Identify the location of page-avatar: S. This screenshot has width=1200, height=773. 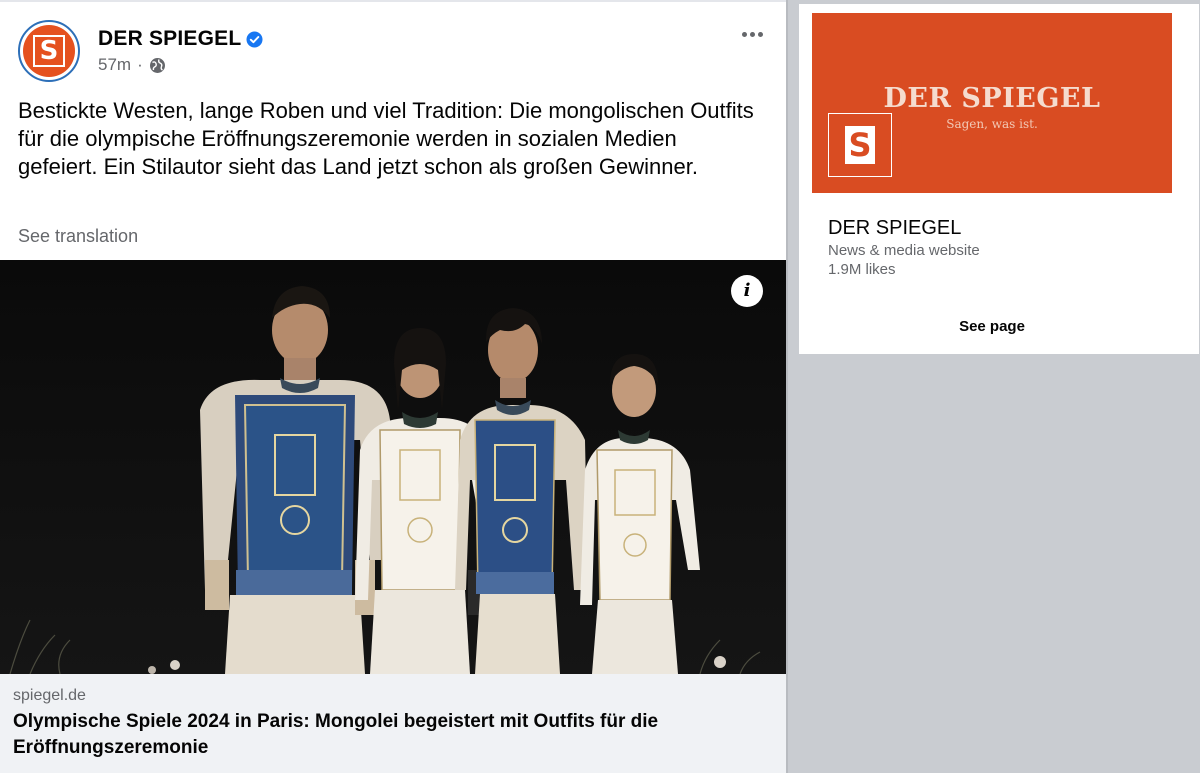
(49, 51).